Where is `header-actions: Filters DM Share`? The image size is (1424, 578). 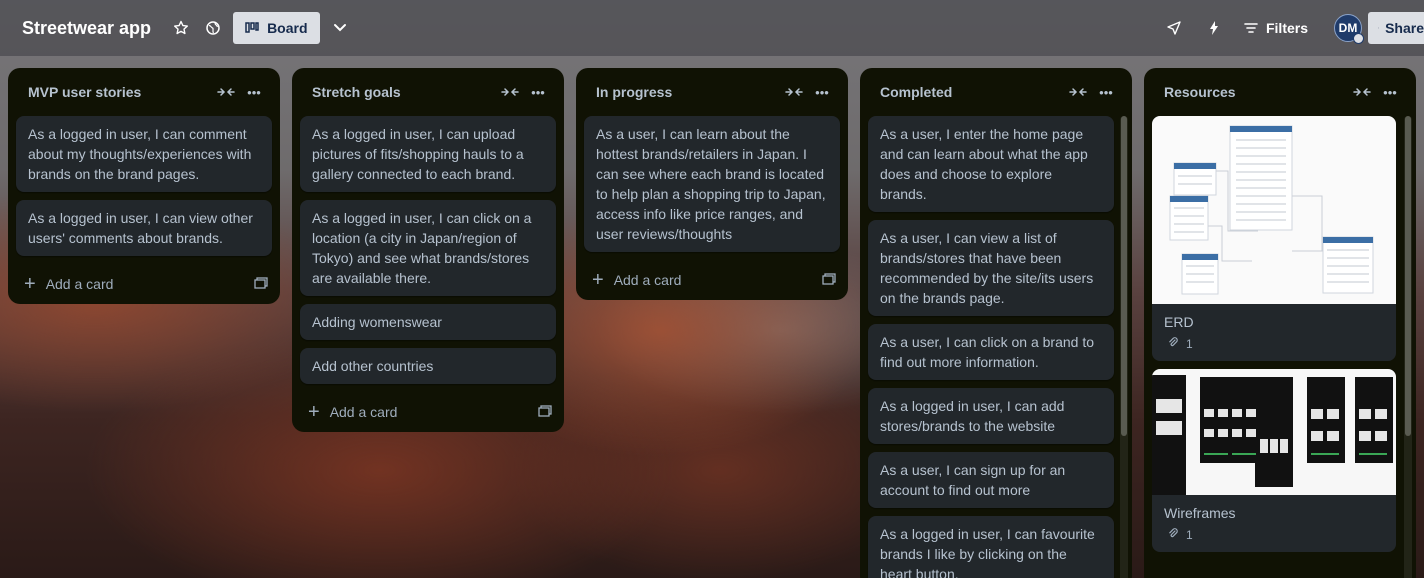 header-actions: Filters DM Share is located at coordinates (1291, 28).